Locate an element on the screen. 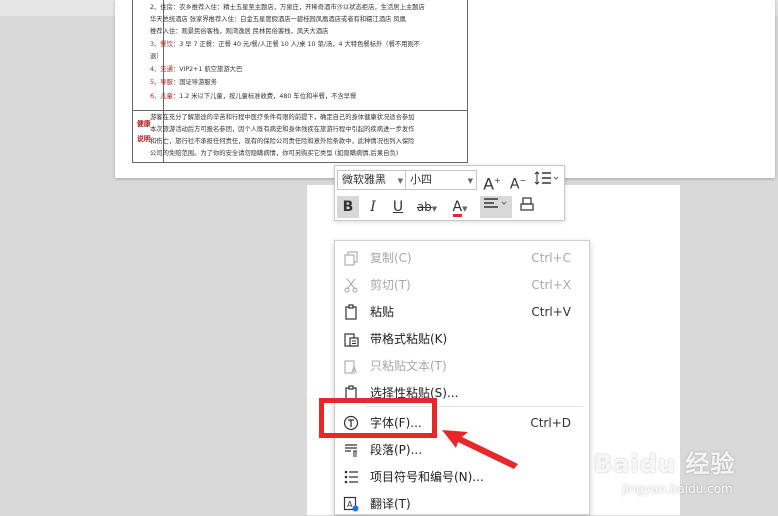 The height and width of the screenshot is (516, 778). bold-button: B is located at coordinates (348, 207).